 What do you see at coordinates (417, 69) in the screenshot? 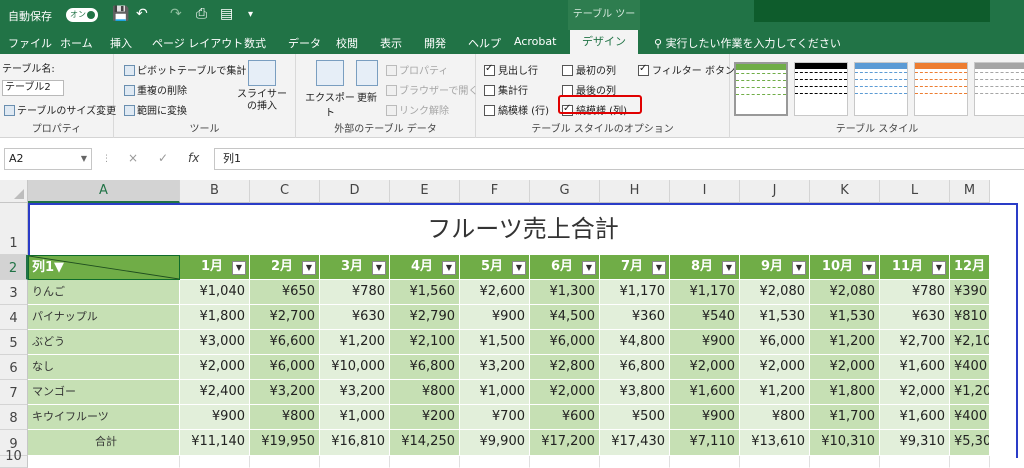
I see `external-properties-button: プロパティ` at bounding box center [417, 69].